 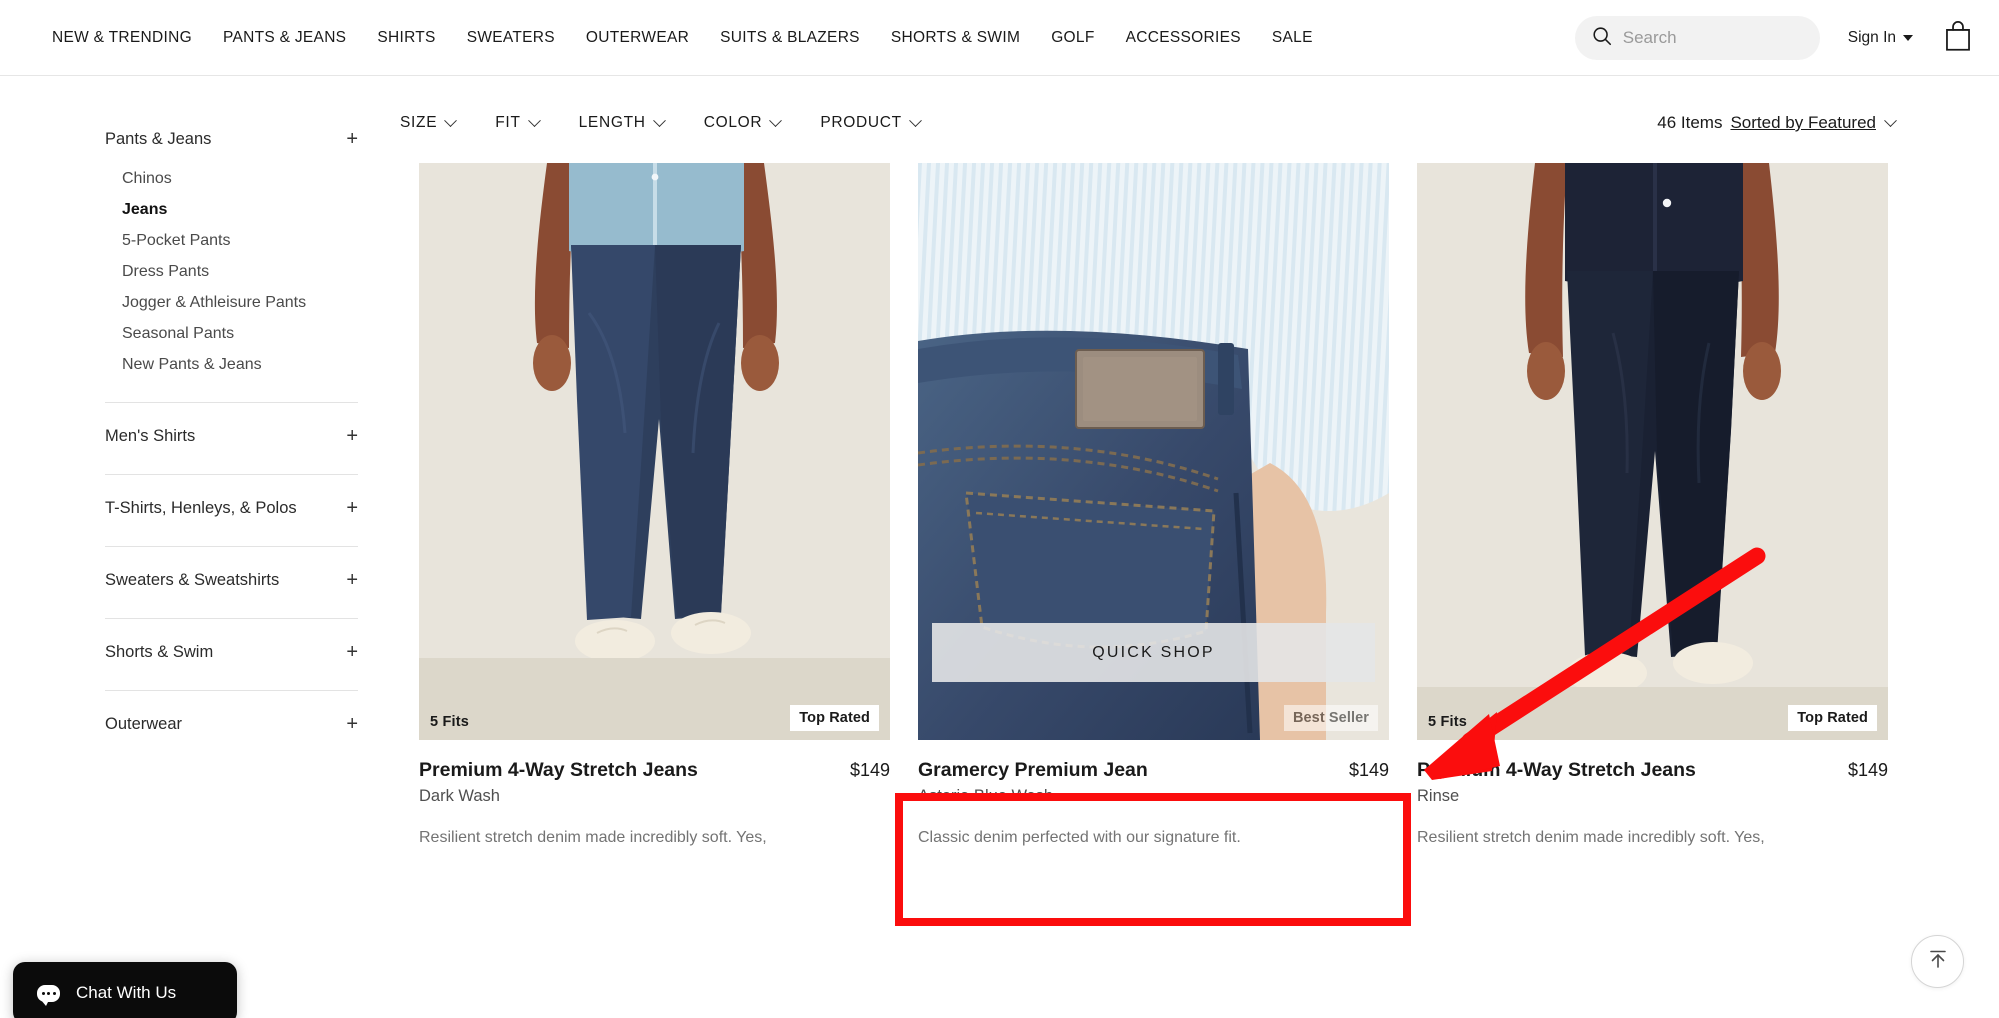 I want to click on shopping-bag-button, so click(x=1958, y=38).